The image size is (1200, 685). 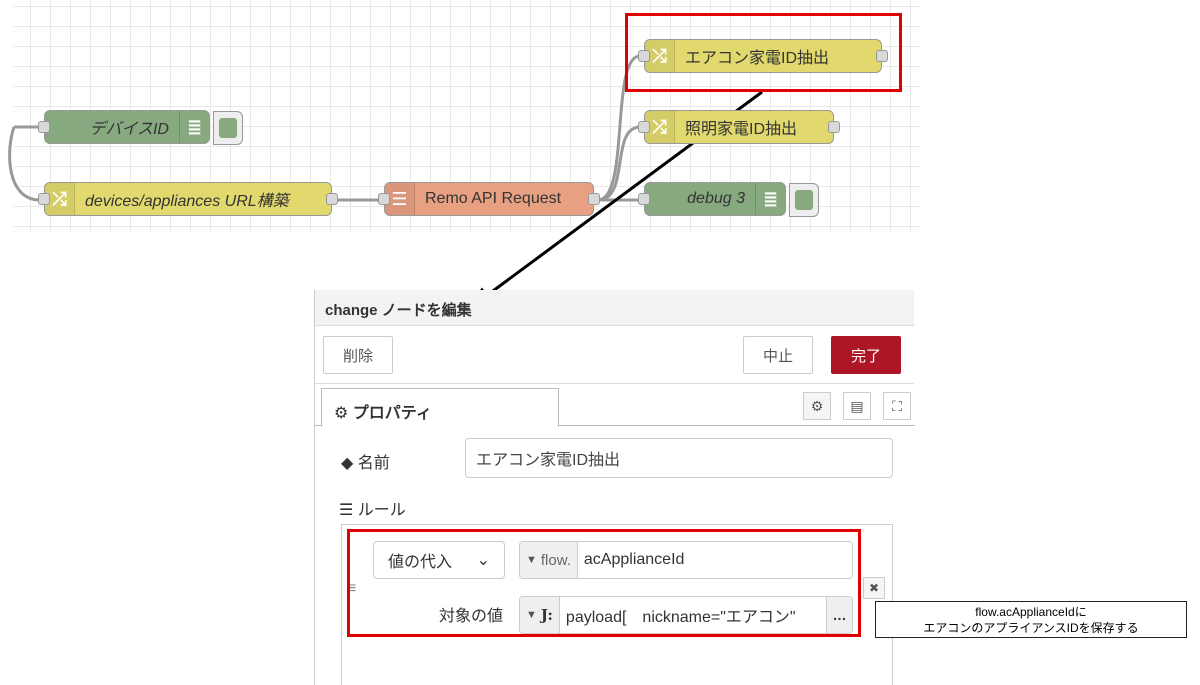 I want to click on node-label: デバイスID, so click(x=129, y=129).